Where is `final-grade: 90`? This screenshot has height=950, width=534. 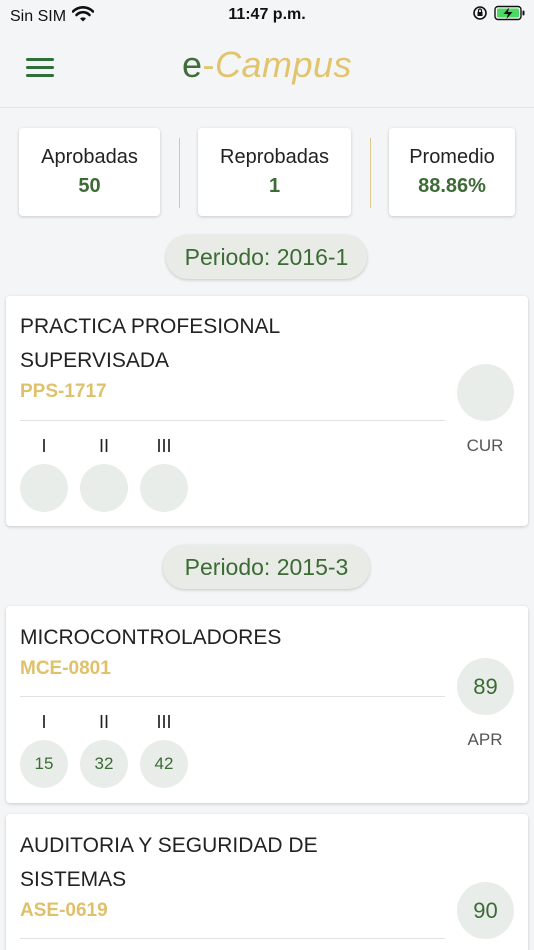 final-grade: 90 is located at coordinates (485, 910).